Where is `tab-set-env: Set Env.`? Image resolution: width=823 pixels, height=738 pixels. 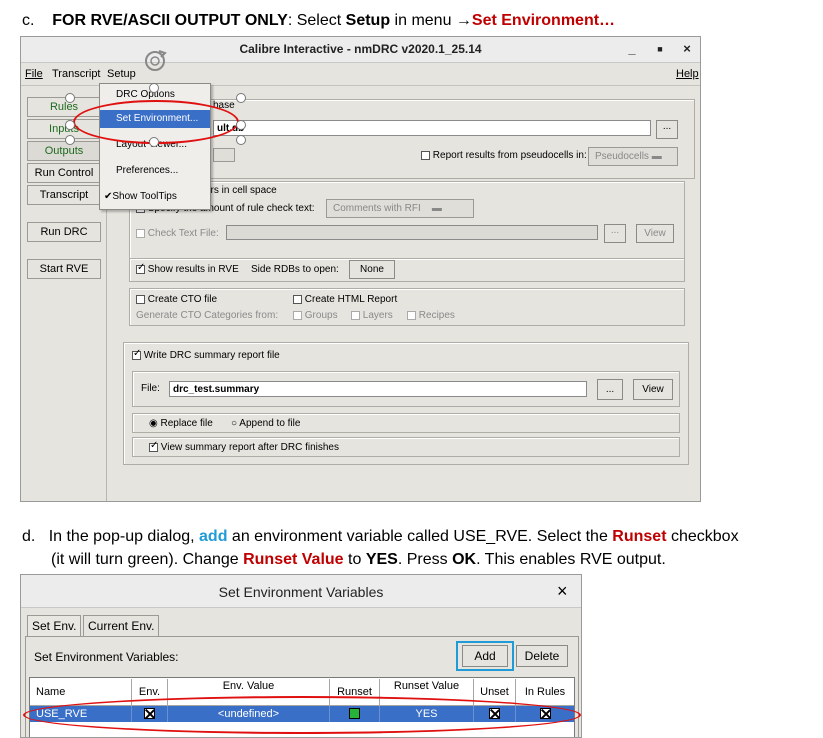 tab-set-env: Set Env. is located at coordinates (54, 626).